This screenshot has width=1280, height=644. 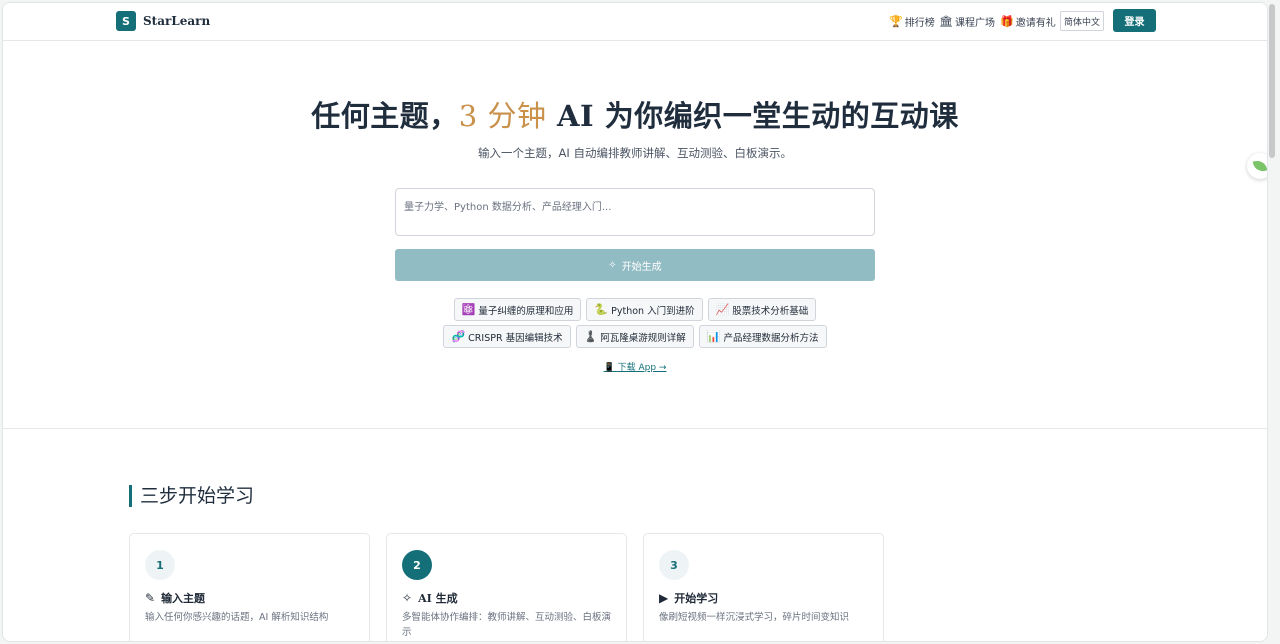 I want to click on step-card-1: 1 ✎ 输入主题 输入任何你感兴趣的话题，AI 解析知识结构, so click(x=249, y=587).